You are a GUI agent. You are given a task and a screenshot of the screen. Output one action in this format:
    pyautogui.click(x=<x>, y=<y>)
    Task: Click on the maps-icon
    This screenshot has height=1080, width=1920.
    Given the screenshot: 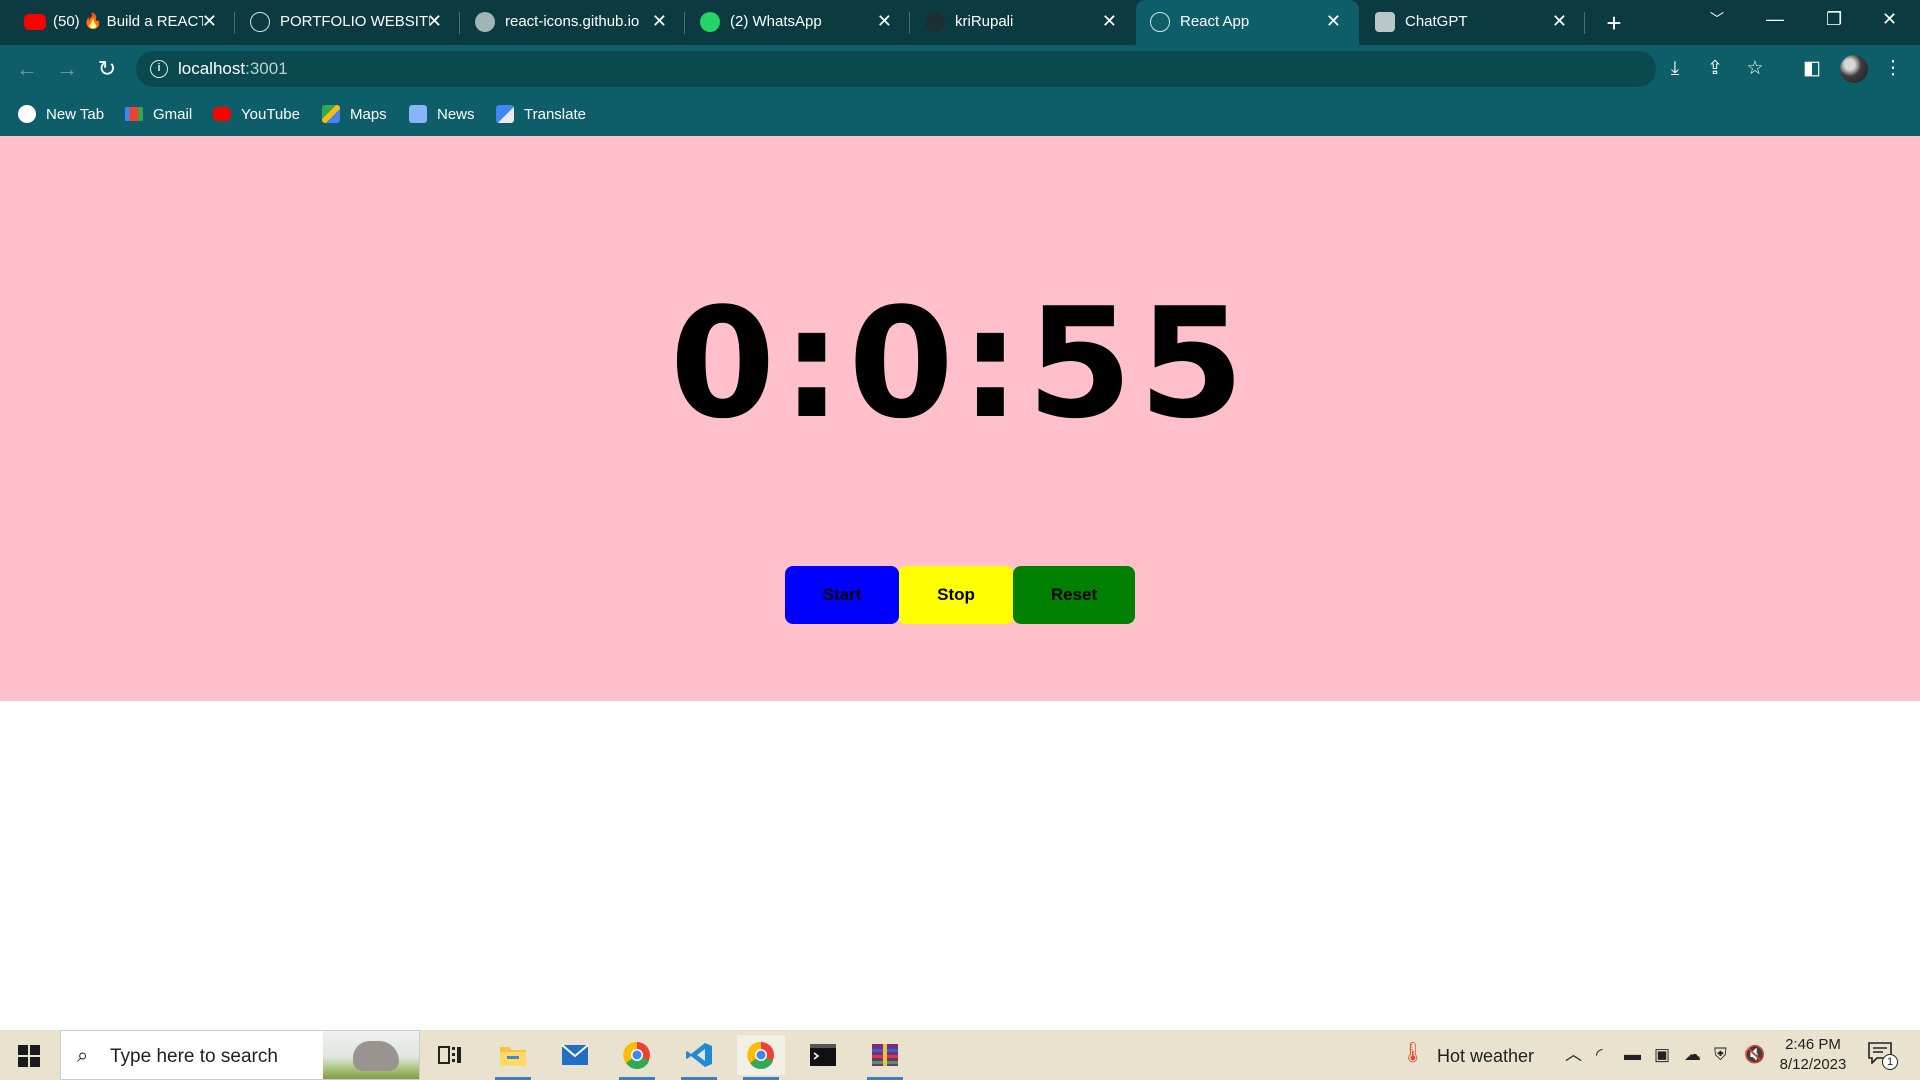 What is the action you would take?
    pyautogui.click(x=331, y=114)
    